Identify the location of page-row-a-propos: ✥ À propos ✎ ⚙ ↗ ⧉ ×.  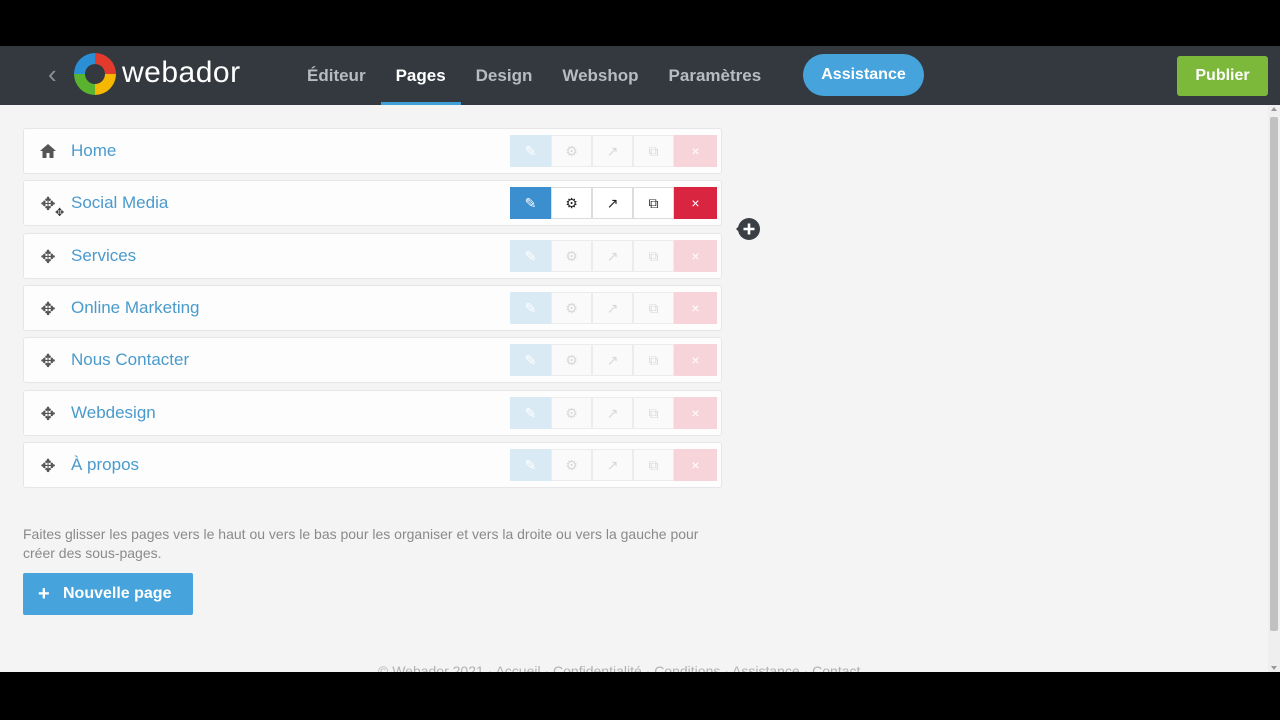
(372, 465).